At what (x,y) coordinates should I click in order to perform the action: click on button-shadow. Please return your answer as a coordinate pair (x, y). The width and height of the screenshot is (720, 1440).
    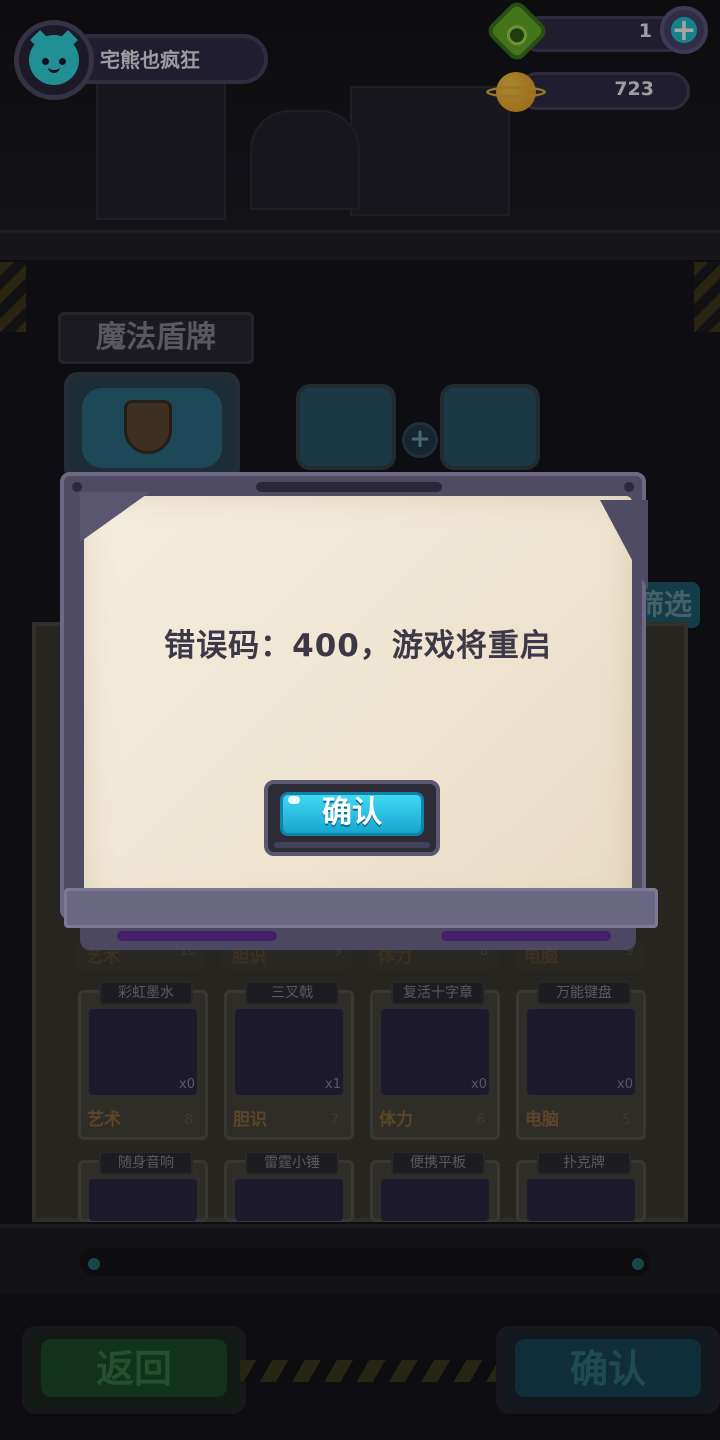
    Looking at the image, I should click on (352, 845).